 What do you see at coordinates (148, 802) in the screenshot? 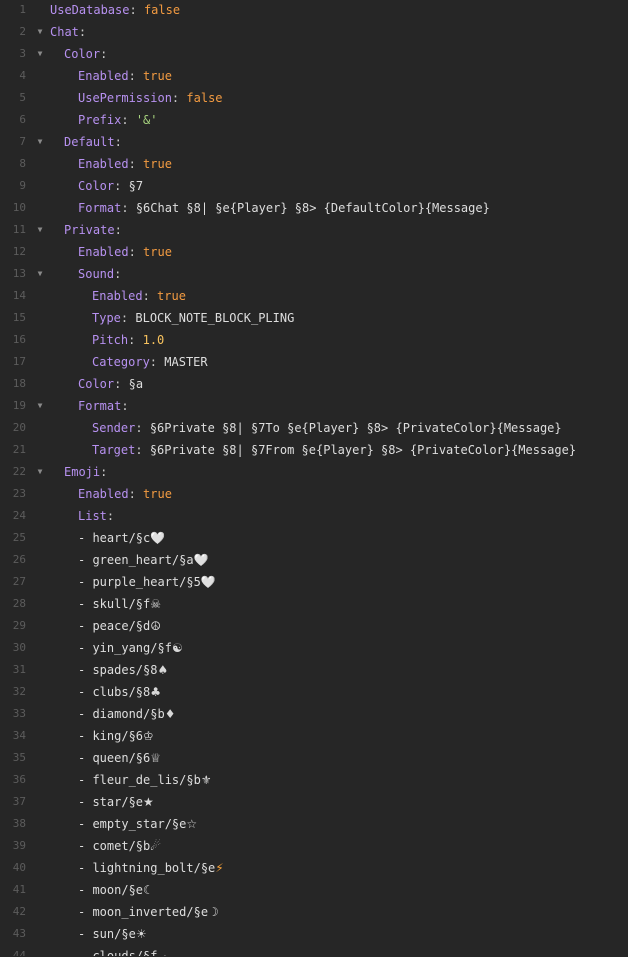
I see `emoji-glyph: ★` at bounding box center [148, 802].